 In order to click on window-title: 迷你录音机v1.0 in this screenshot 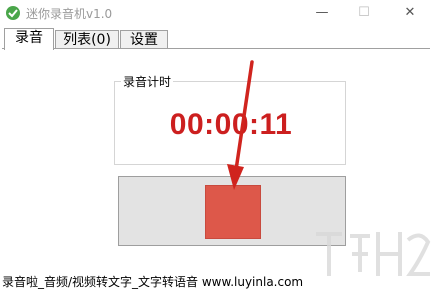, I will do `click(69, 14)`.